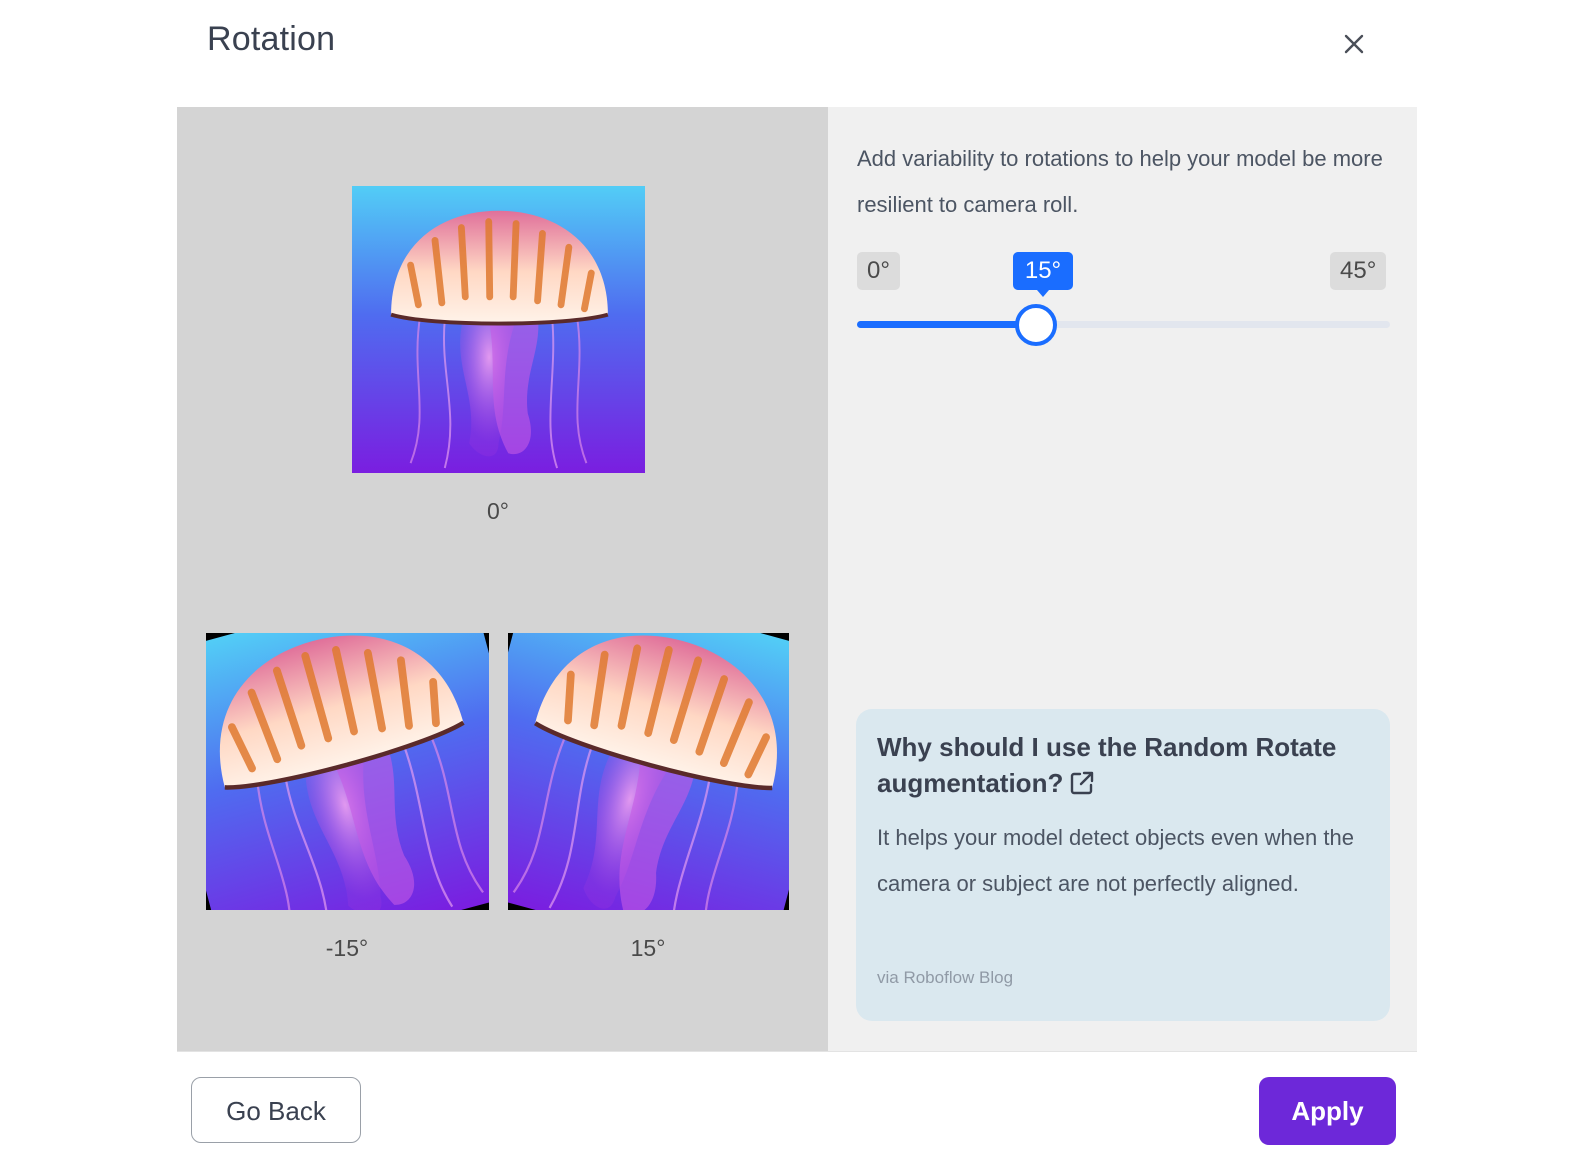 Image resolution: width=1578 pixels, height=1168 pixels. I want to click on close-icon, so click(1354, 44).